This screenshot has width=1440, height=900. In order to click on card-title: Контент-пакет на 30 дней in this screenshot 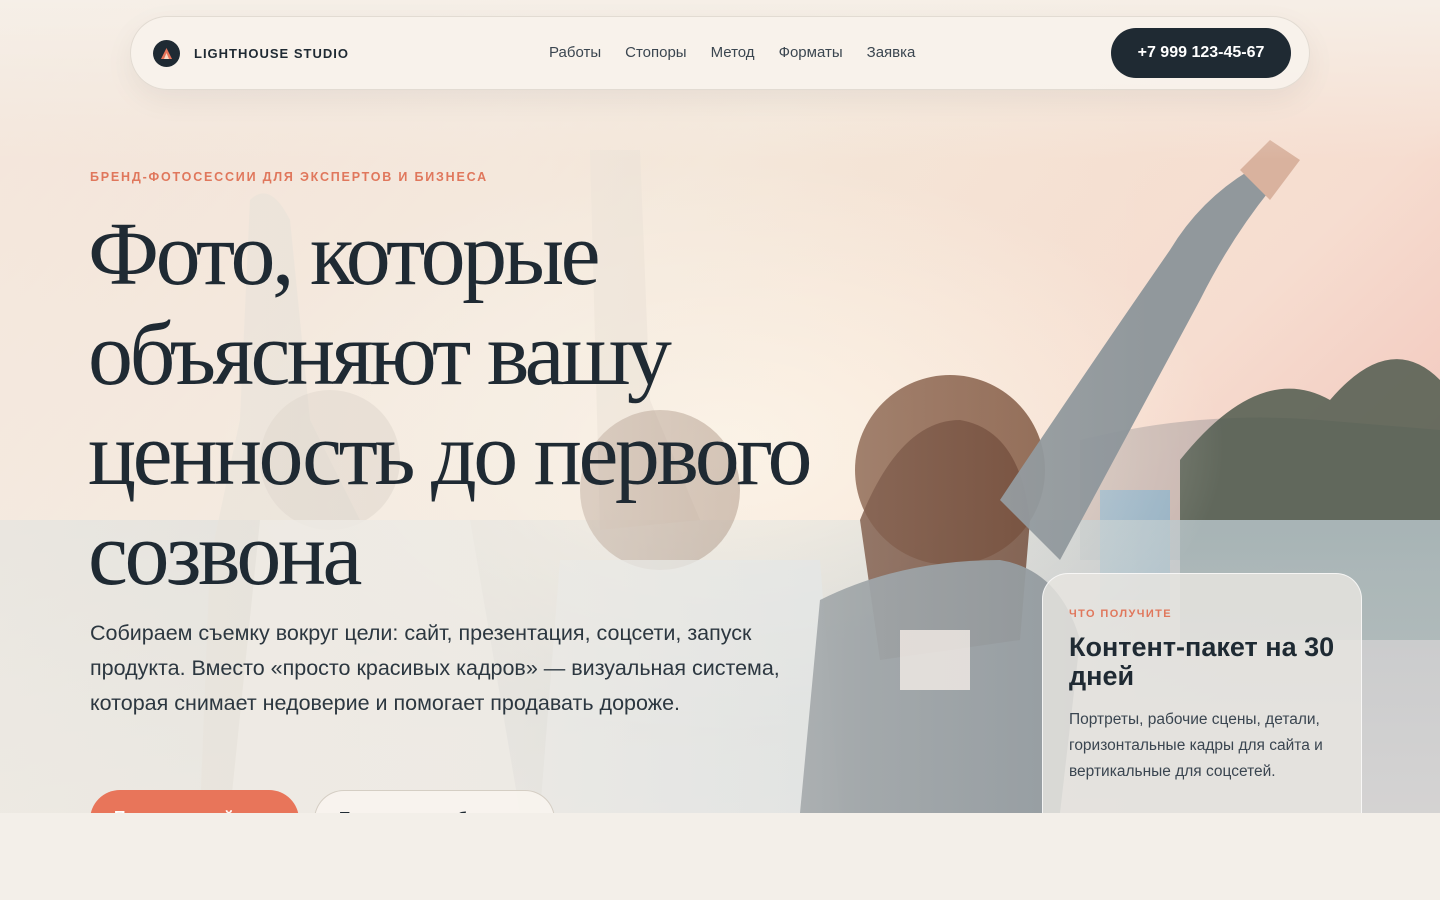, I will do `click(1202, 661)`.